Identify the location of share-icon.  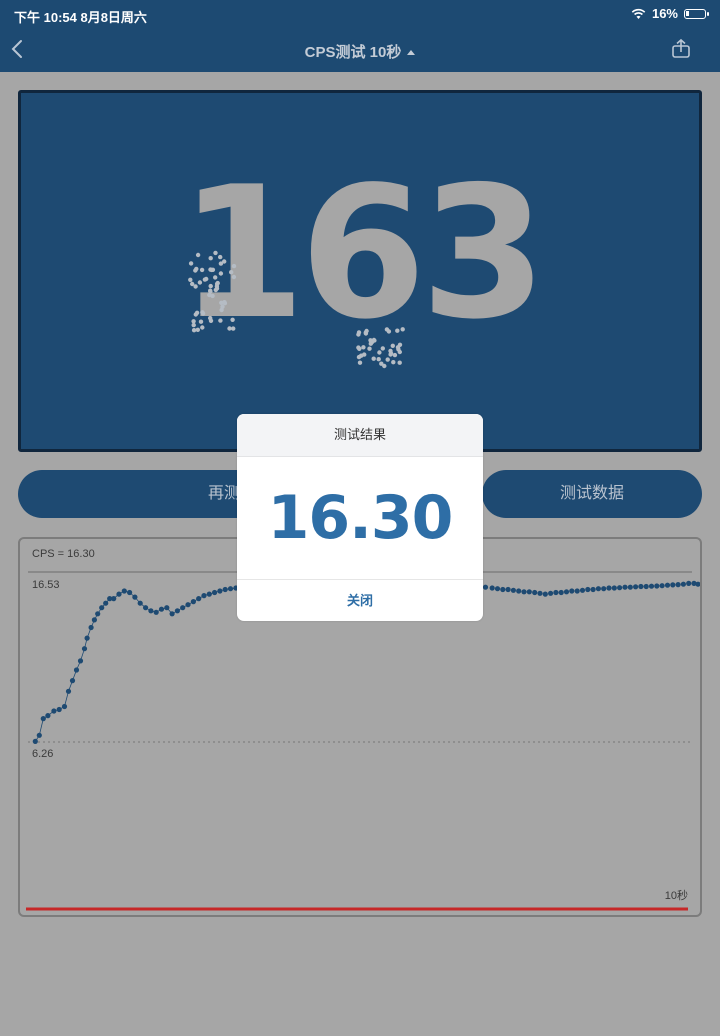
(681, 49).